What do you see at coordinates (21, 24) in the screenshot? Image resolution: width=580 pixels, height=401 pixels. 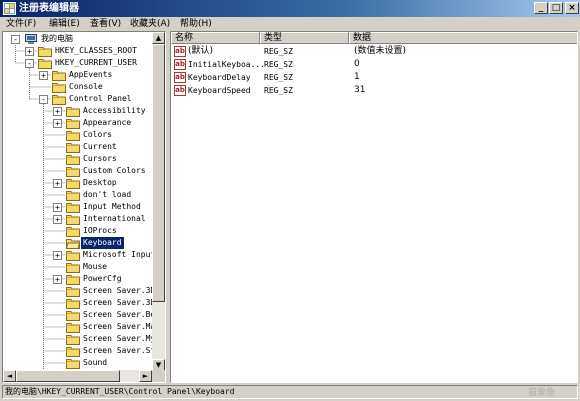 I see `menu-file: 文件(F)` at bounding box center [21, 24].